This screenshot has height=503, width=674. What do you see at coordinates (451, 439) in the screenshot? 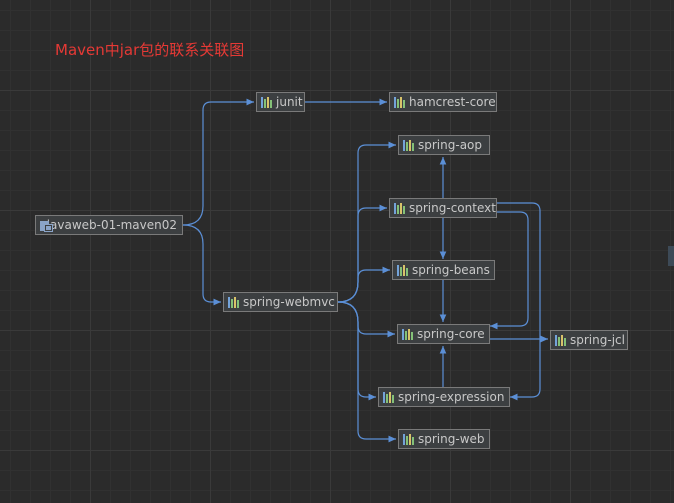
I see `node-label: spring-web` at bounding box center [451, 439].